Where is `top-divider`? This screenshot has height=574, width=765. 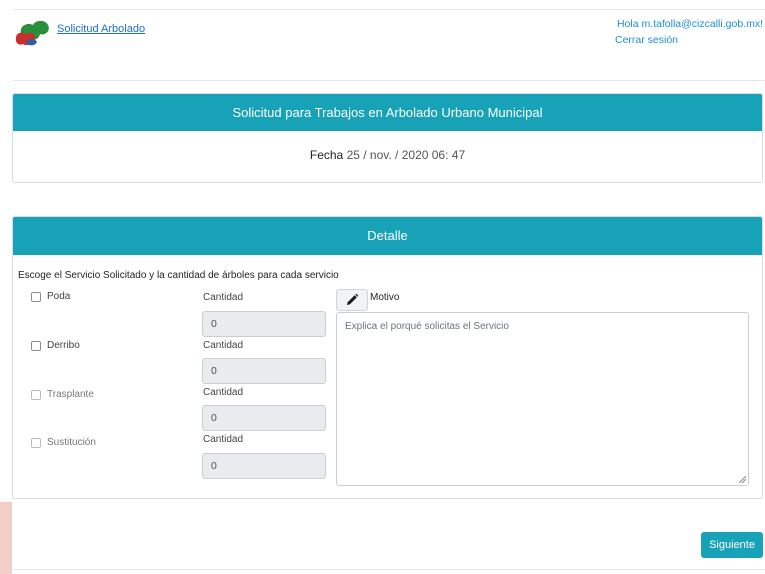 top-divider is located at coordinates (389, 9).